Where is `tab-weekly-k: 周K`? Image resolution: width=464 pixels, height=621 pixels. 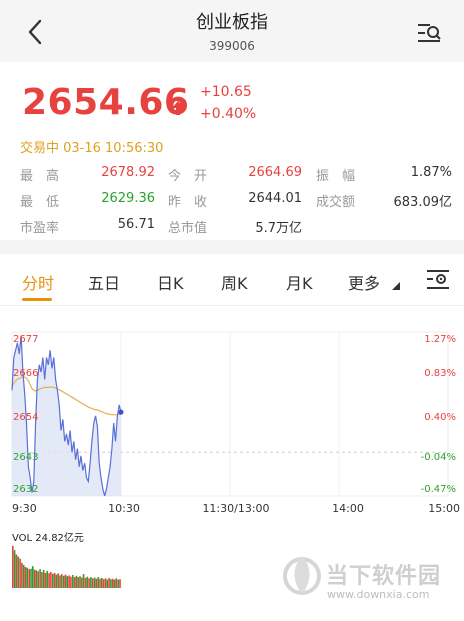
tab-weekly-k: 周K is located at coordinates (234, 282).